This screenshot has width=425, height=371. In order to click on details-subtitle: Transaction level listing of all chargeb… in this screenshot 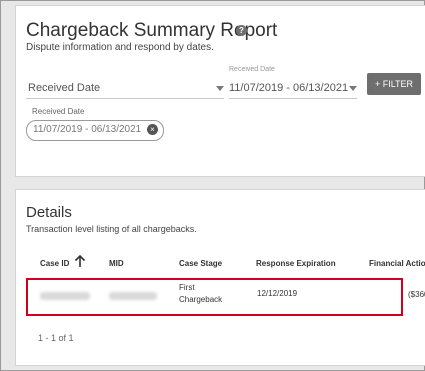, I will do `click(111, 229)`.